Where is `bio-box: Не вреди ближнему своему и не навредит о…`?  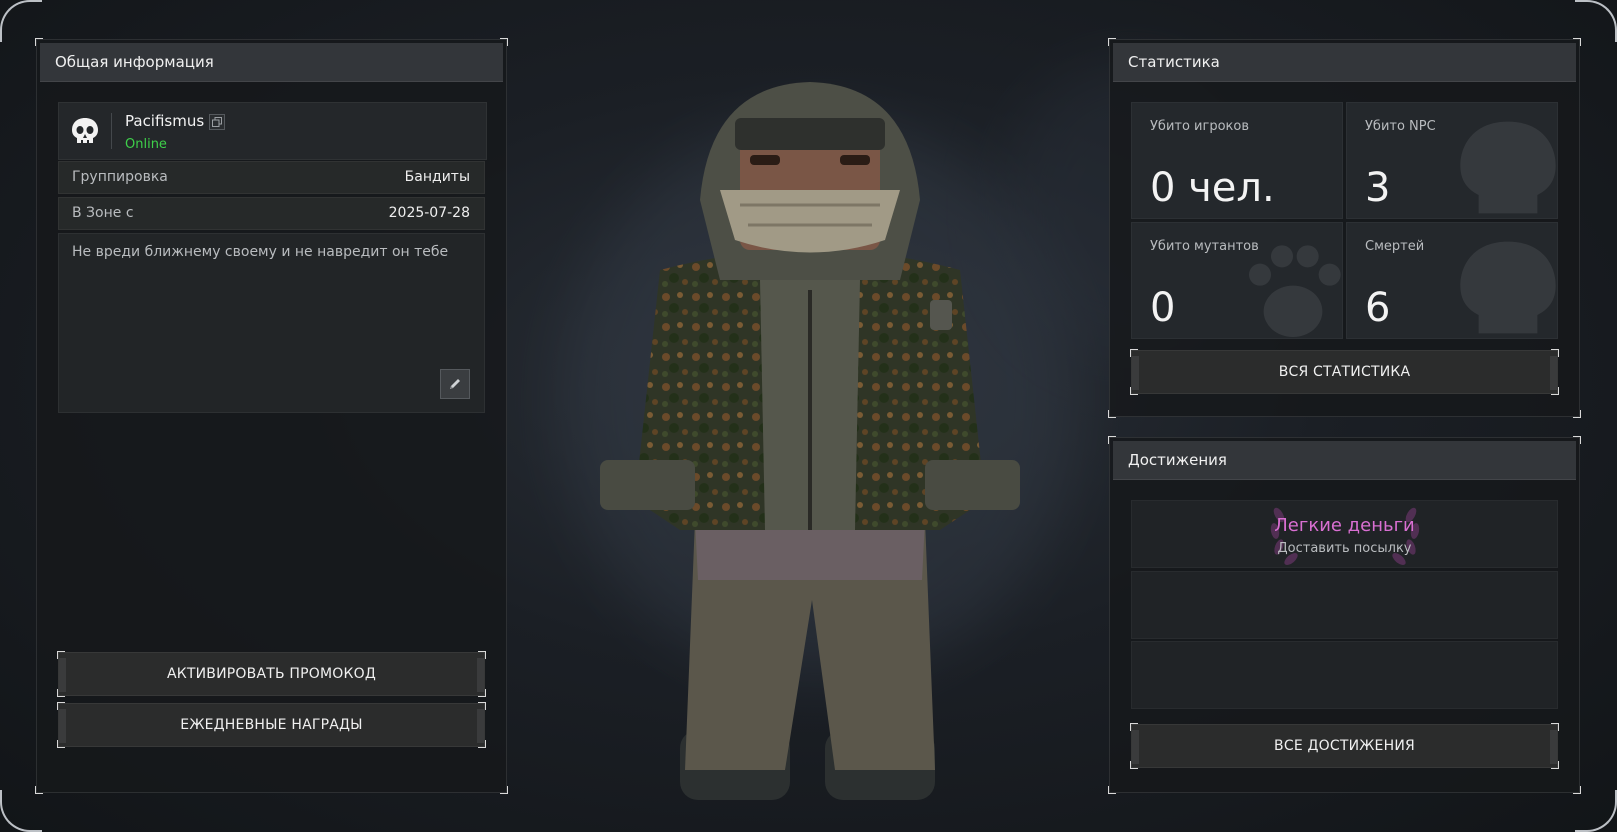
bio-box: Не вреди ближнему своему и не навредит о… is located at coordinates (271, 323).